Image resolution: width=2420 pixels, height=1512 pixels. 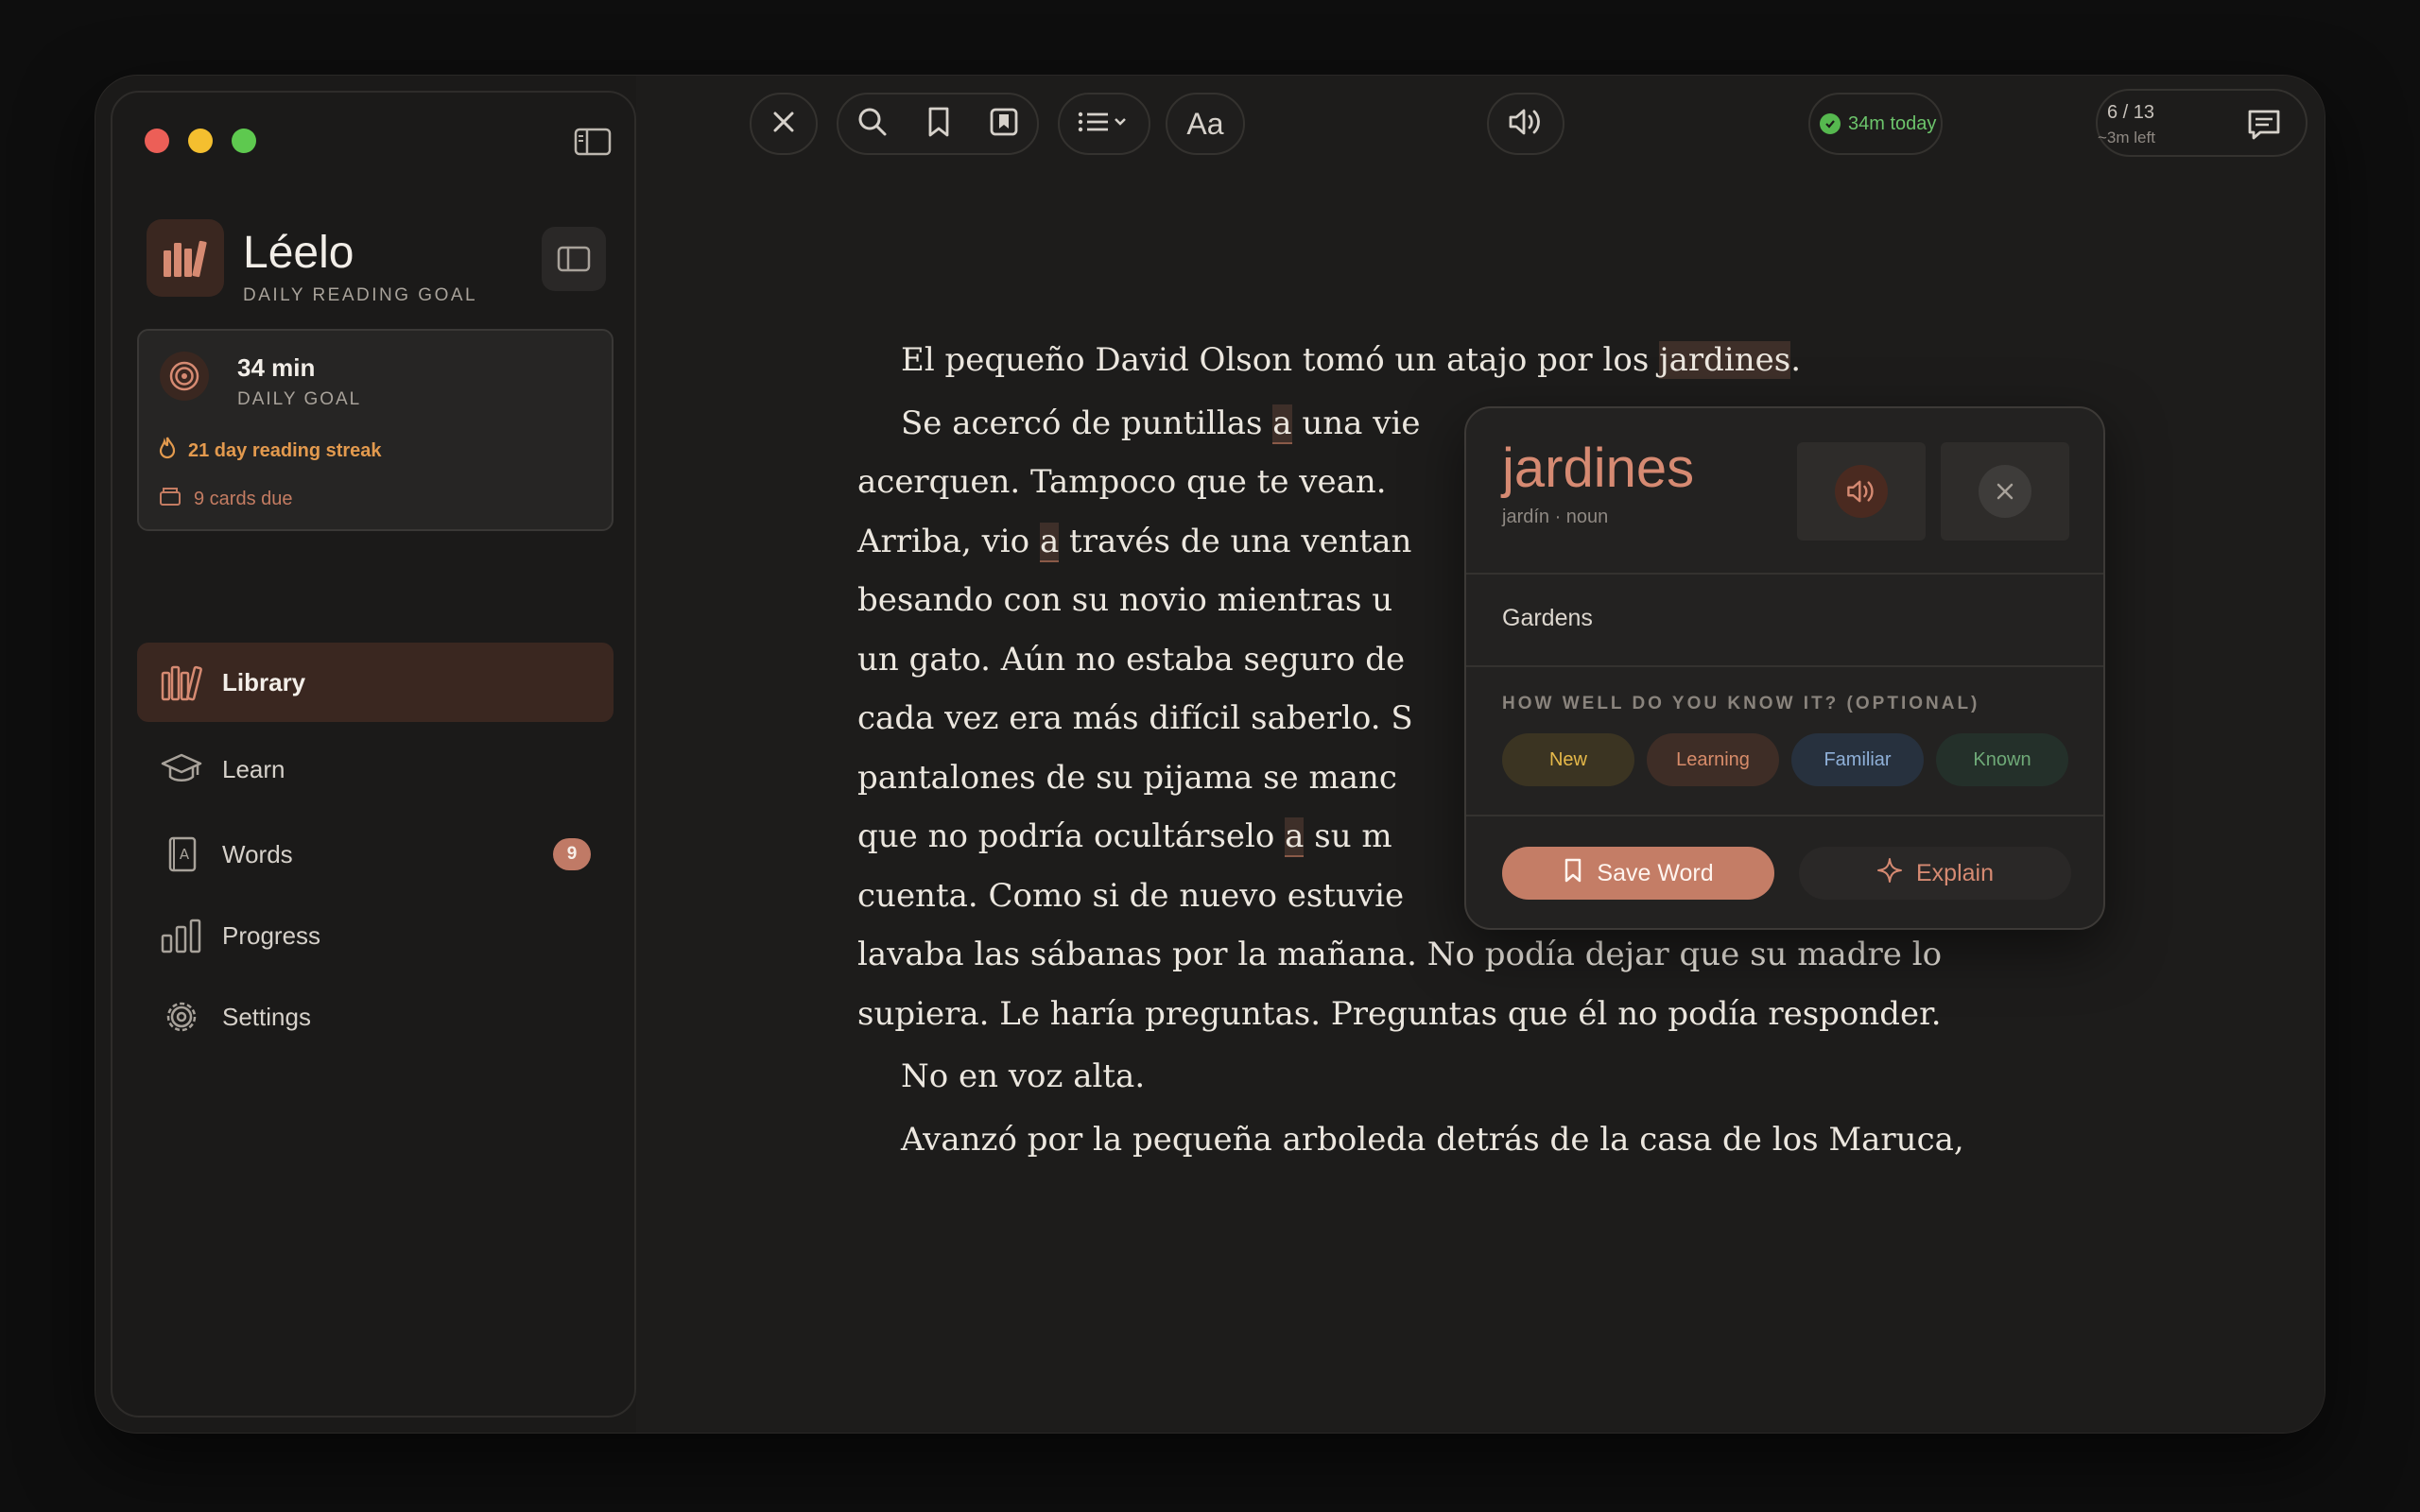 I want to click on sidebar-item-label: Learn, so click(x=254, y=768).